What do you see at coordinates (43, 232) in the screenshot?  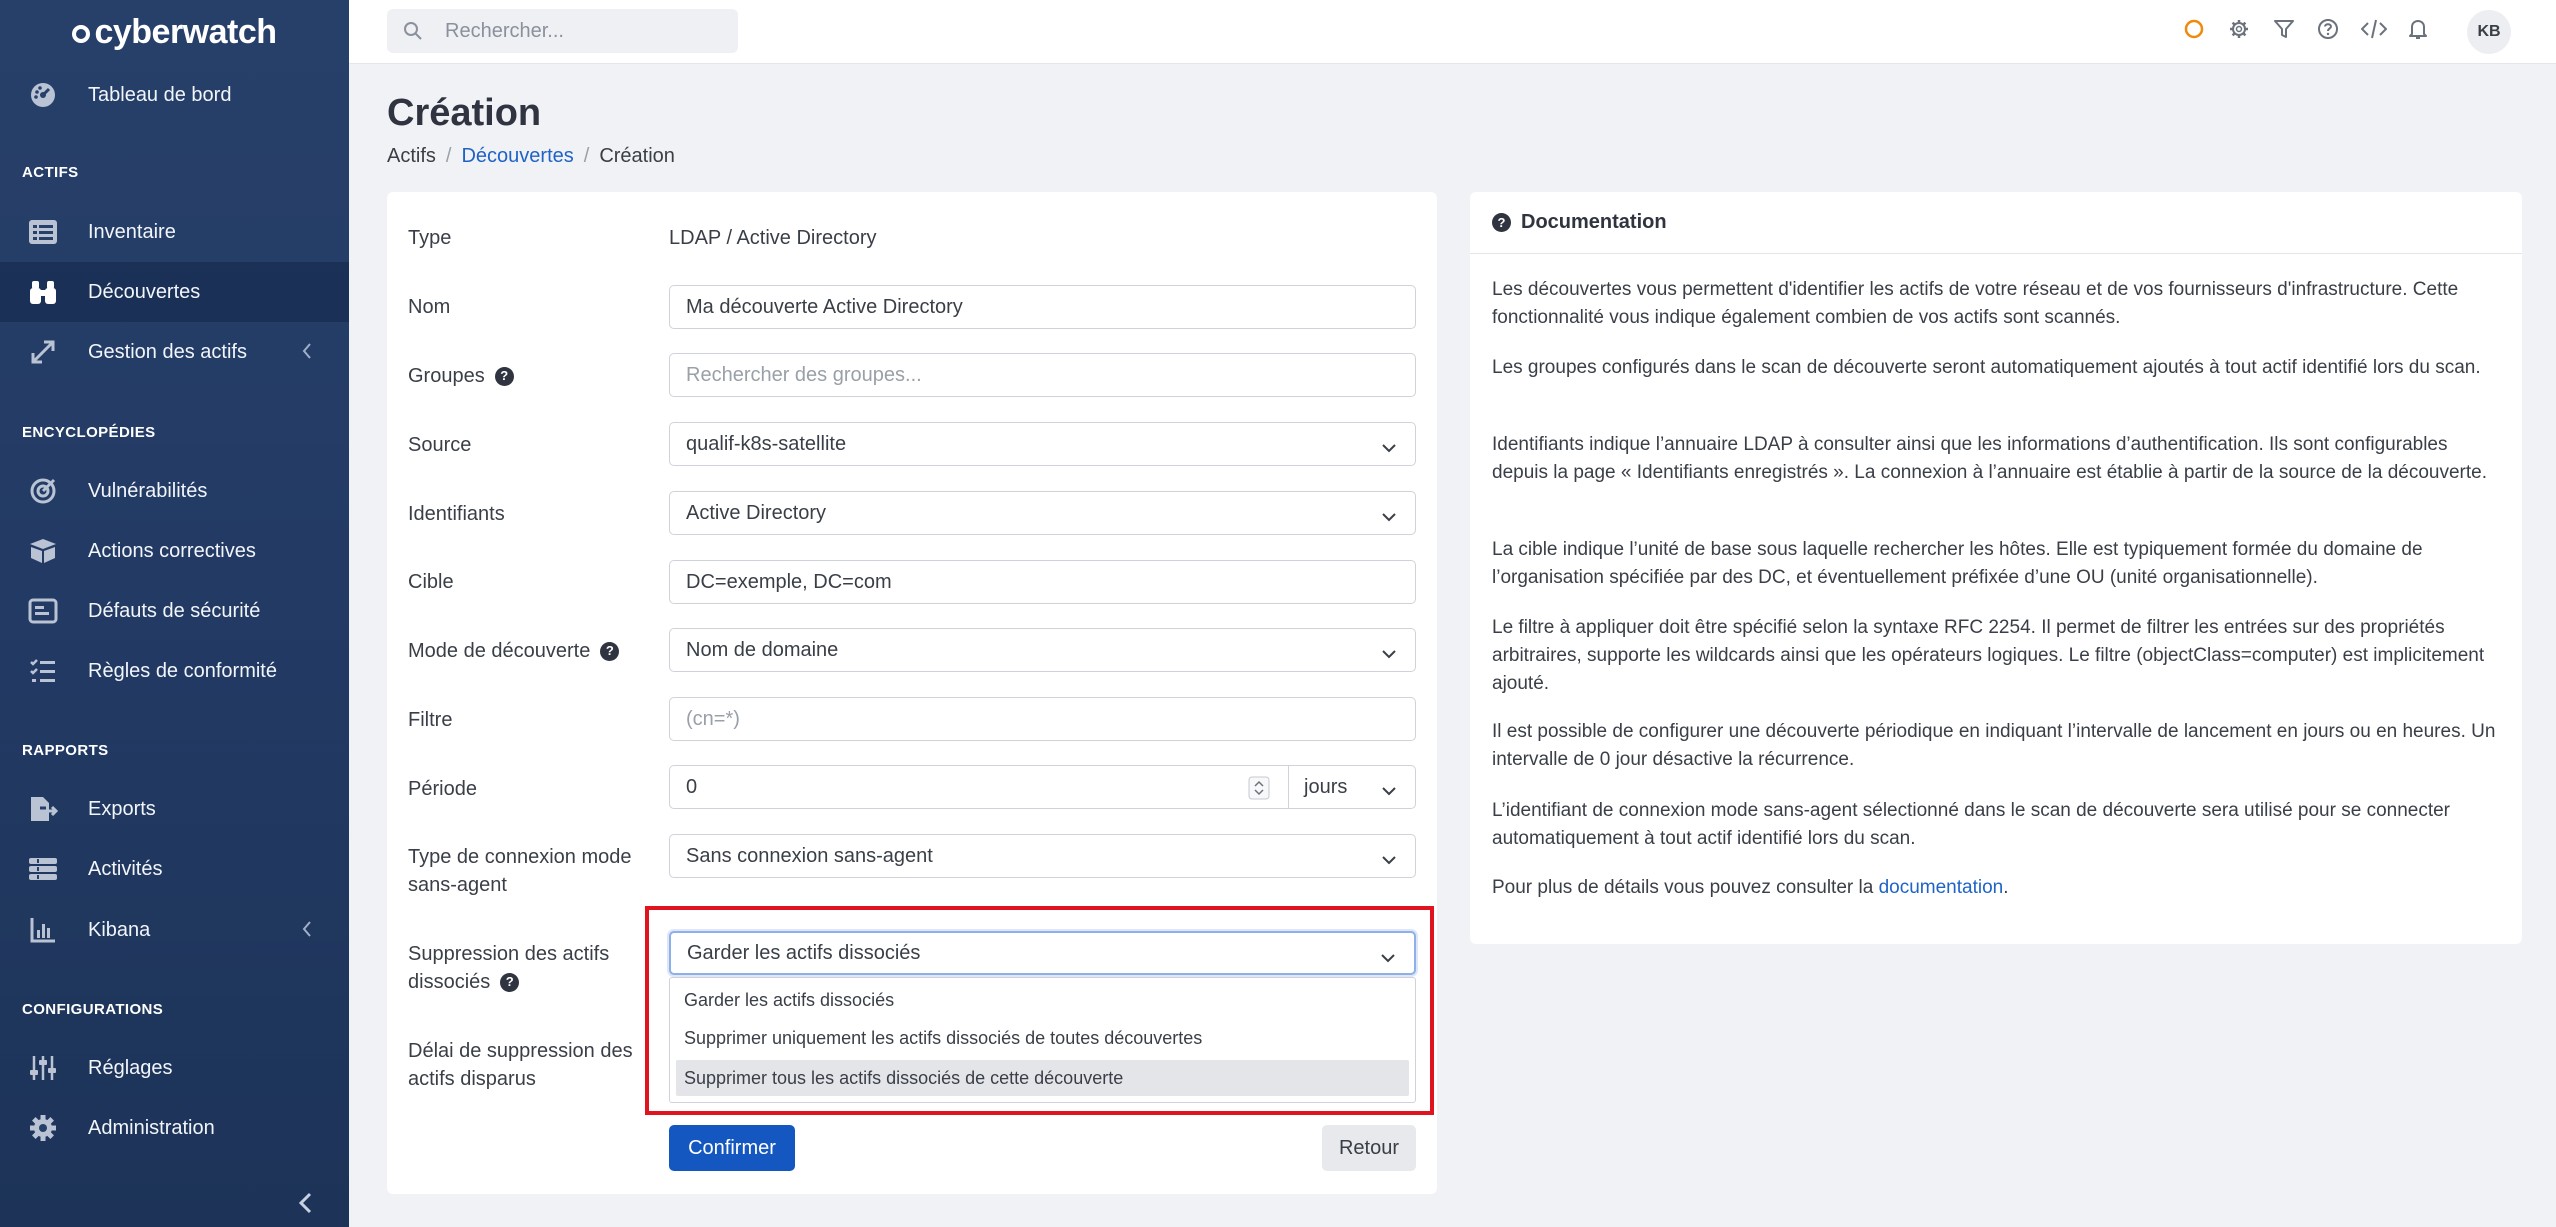 I see `list-icon` at bounding box center [43, 232].